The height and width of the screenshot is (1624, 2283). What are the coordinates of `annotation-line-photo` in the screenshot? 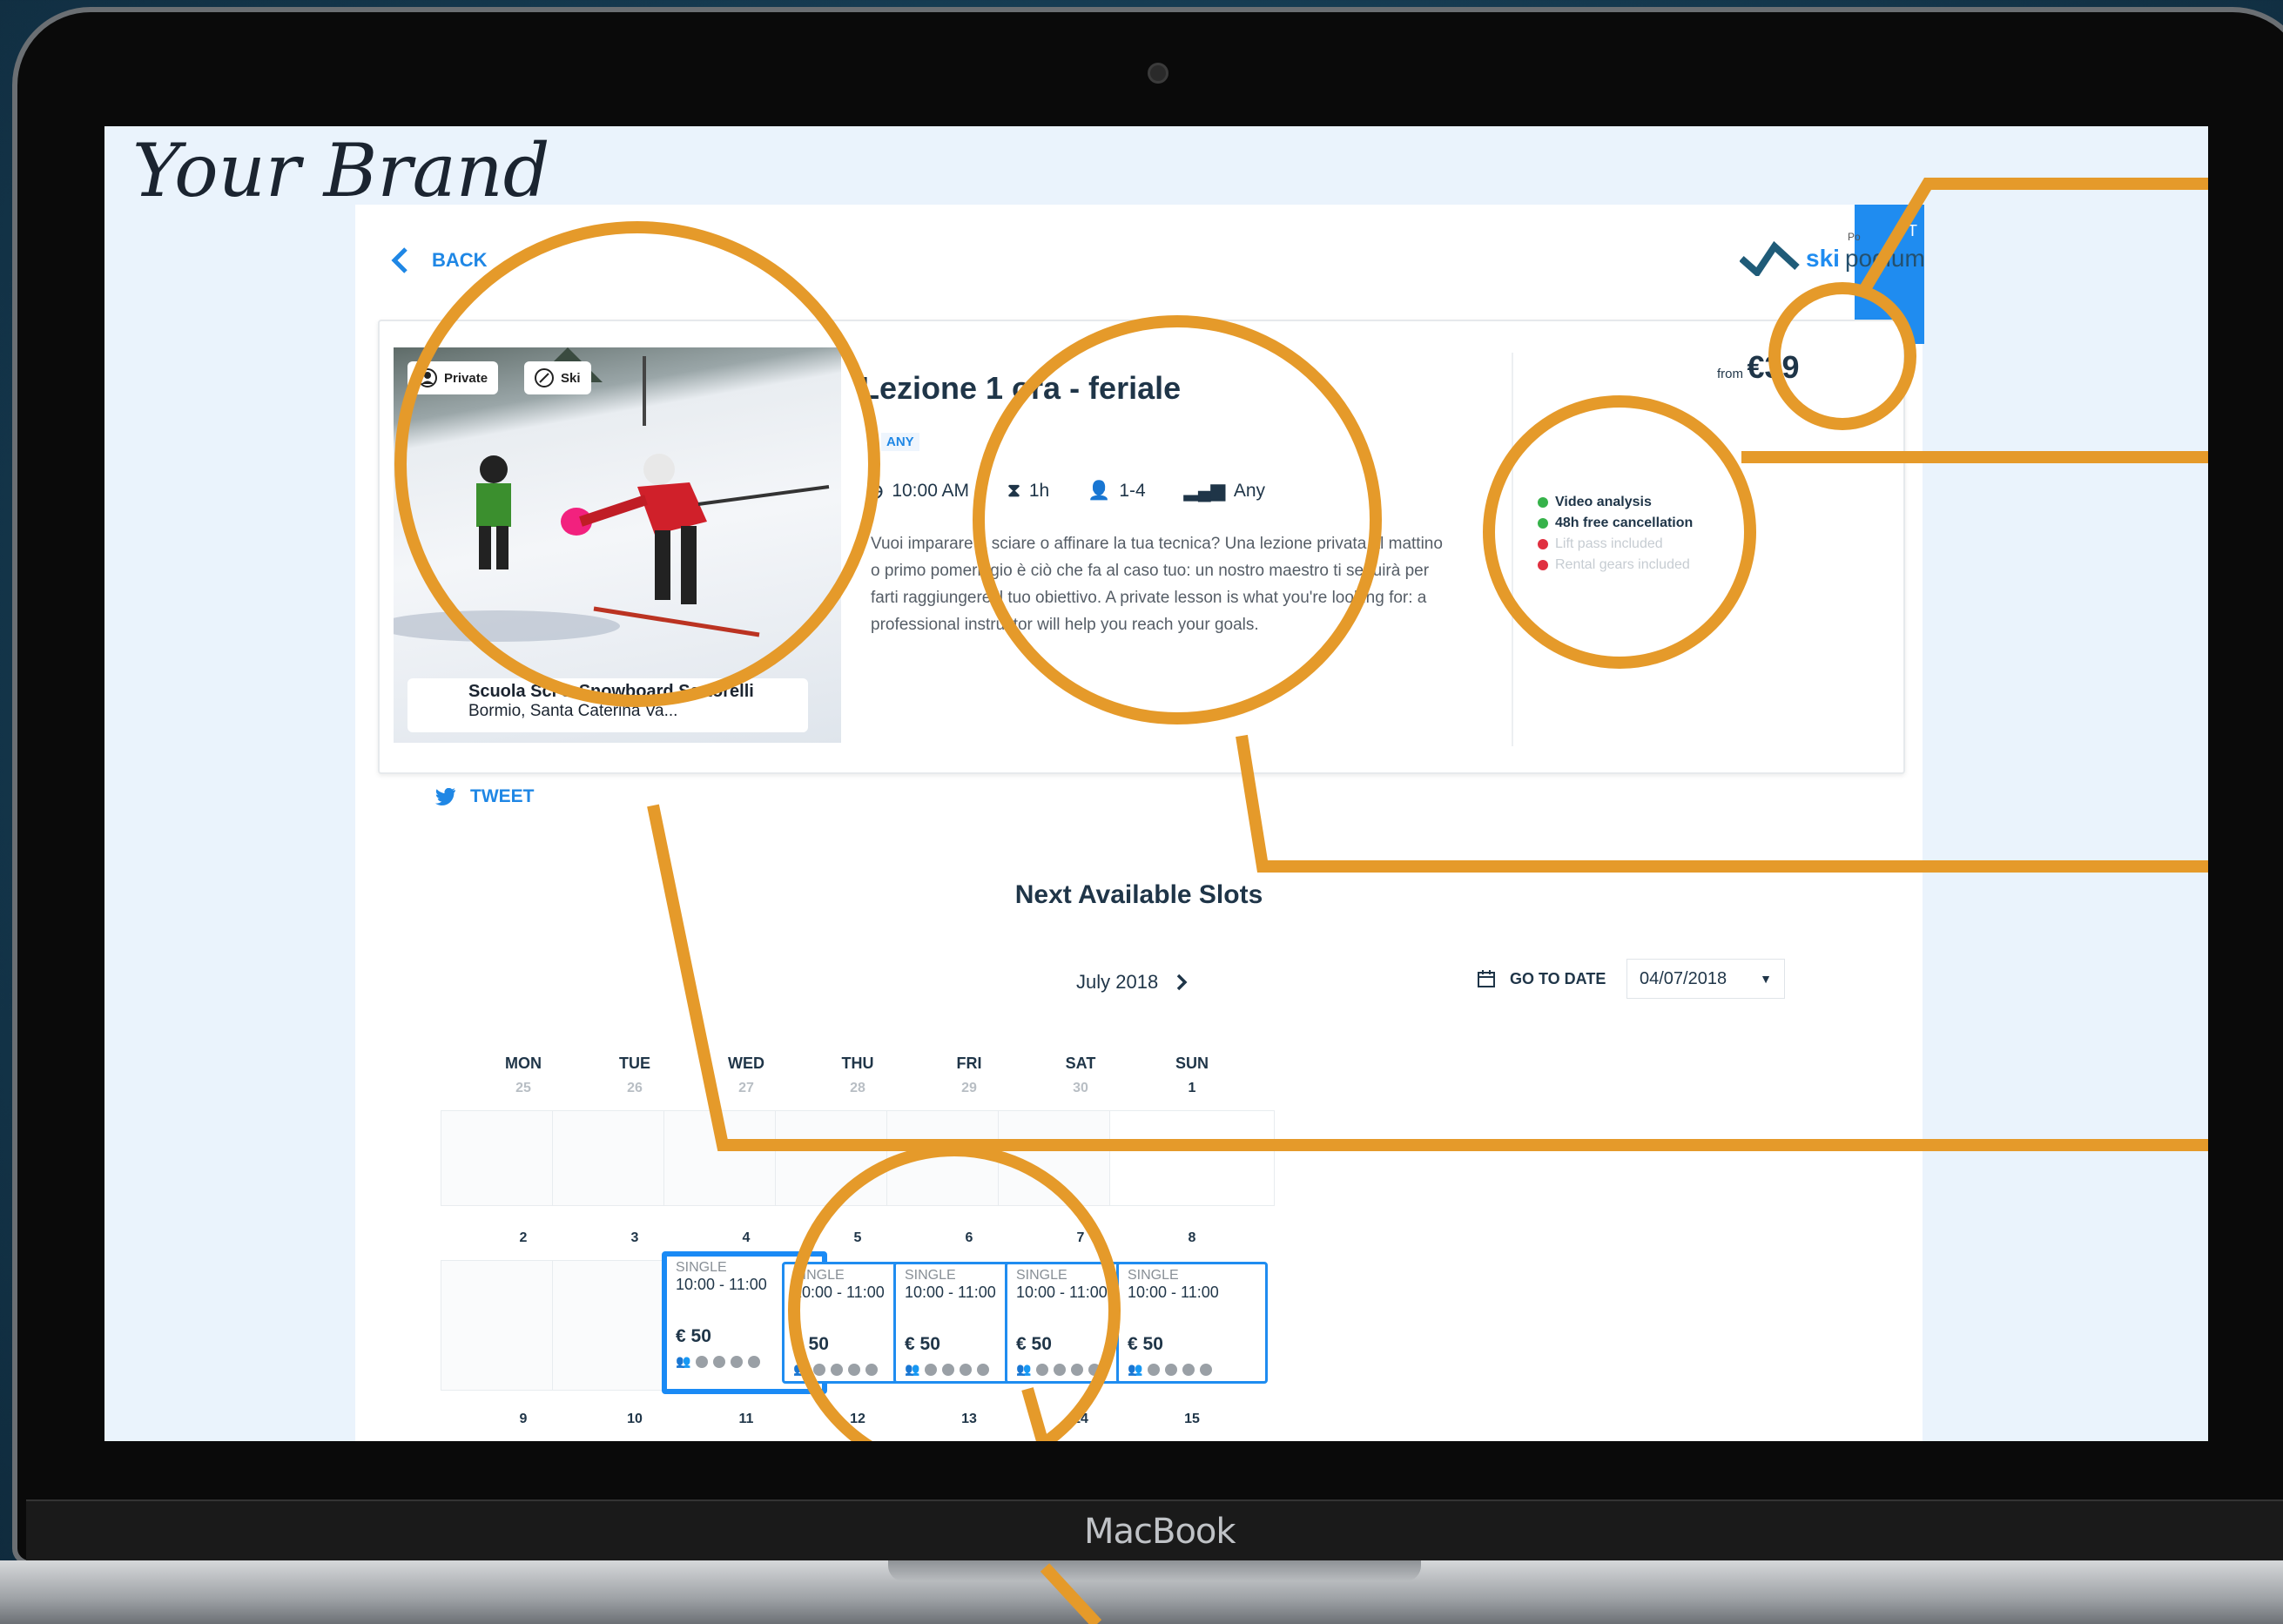 It's located at (1427, 978).